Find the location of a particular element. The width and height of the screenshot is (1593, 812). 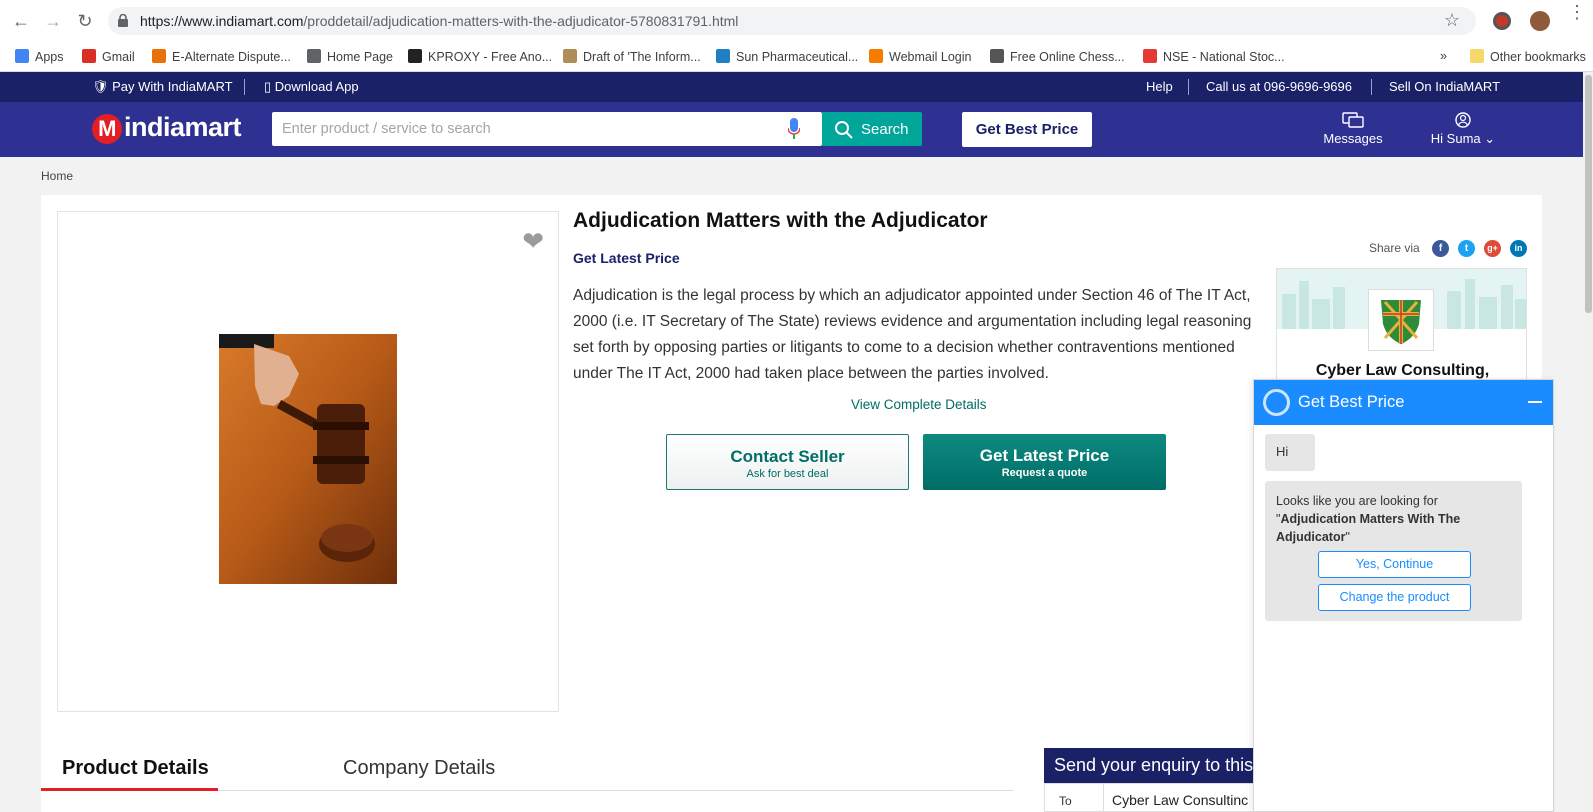

profile-avatar is located at coordinates (1540, 21).